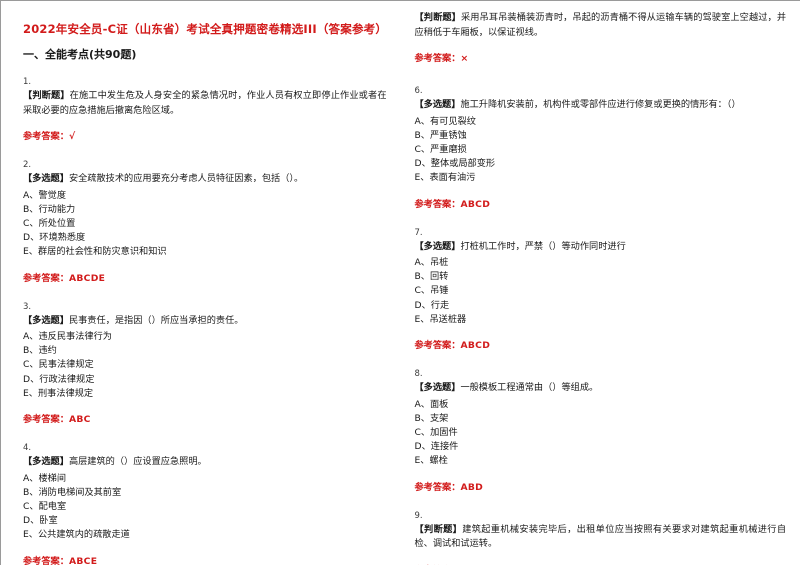  I want to click on question-number: 6., so click(418, 91).